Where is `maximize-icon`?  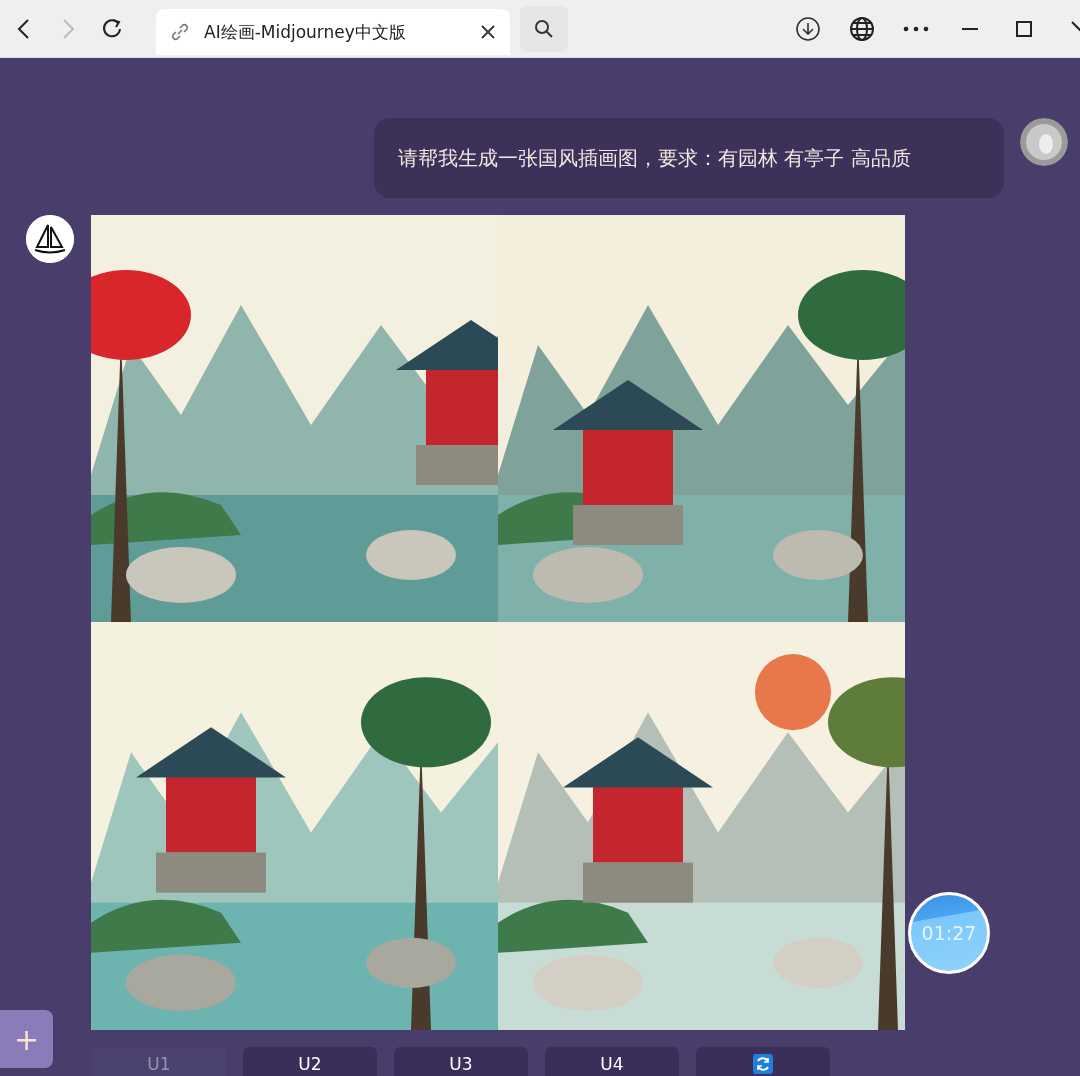 maximize-icon is located at coordinates (1024, 28).